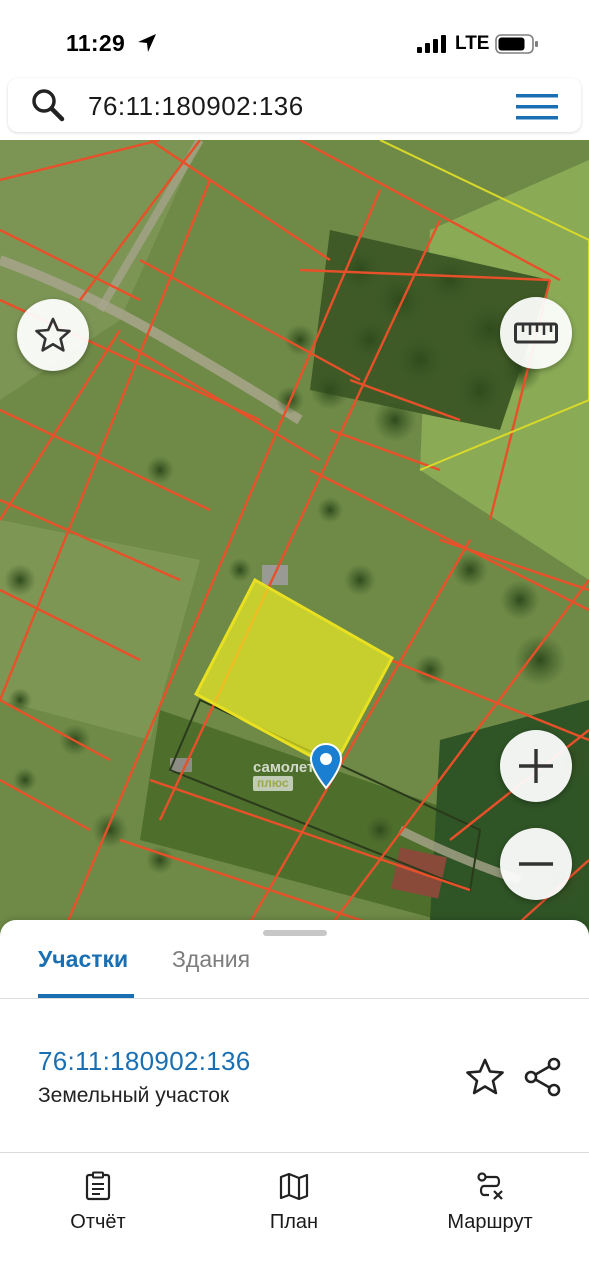  I want to click on divider, so click(294, 998).